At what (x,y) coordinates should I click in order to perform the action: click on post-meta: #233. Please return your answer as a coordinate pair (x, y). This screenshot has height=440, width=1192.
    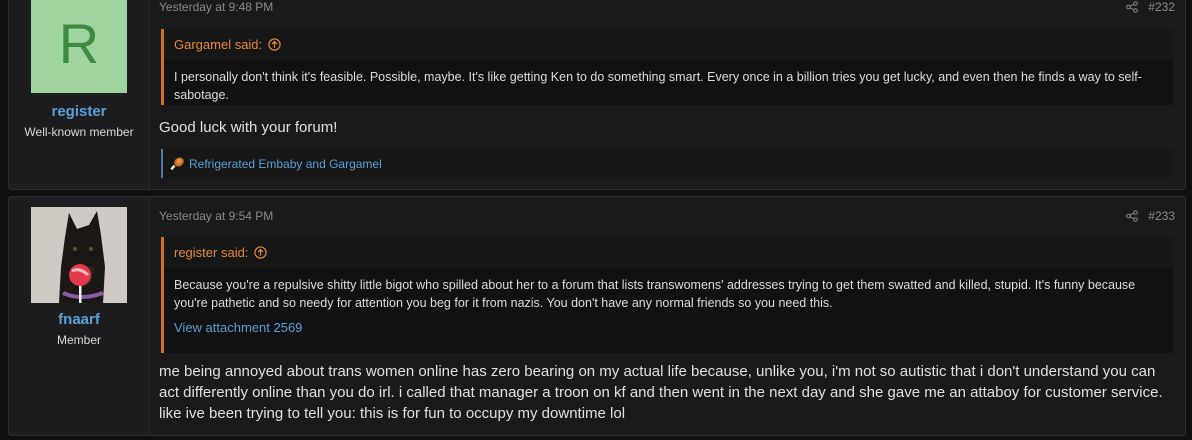
    Looking at the image, I should click on (1150, 216).